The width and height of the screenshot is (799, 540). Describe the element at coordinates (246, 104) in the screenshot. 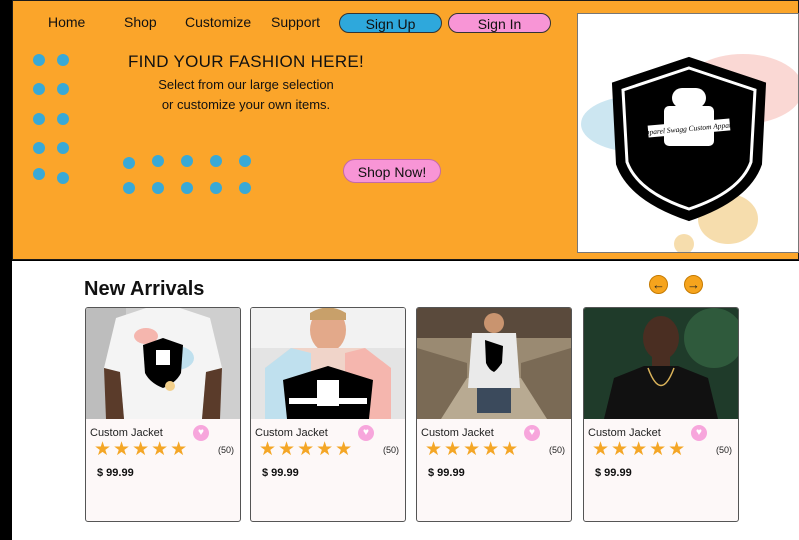

I see `hero-subtitle-line2: or customize your own items.` at that location.